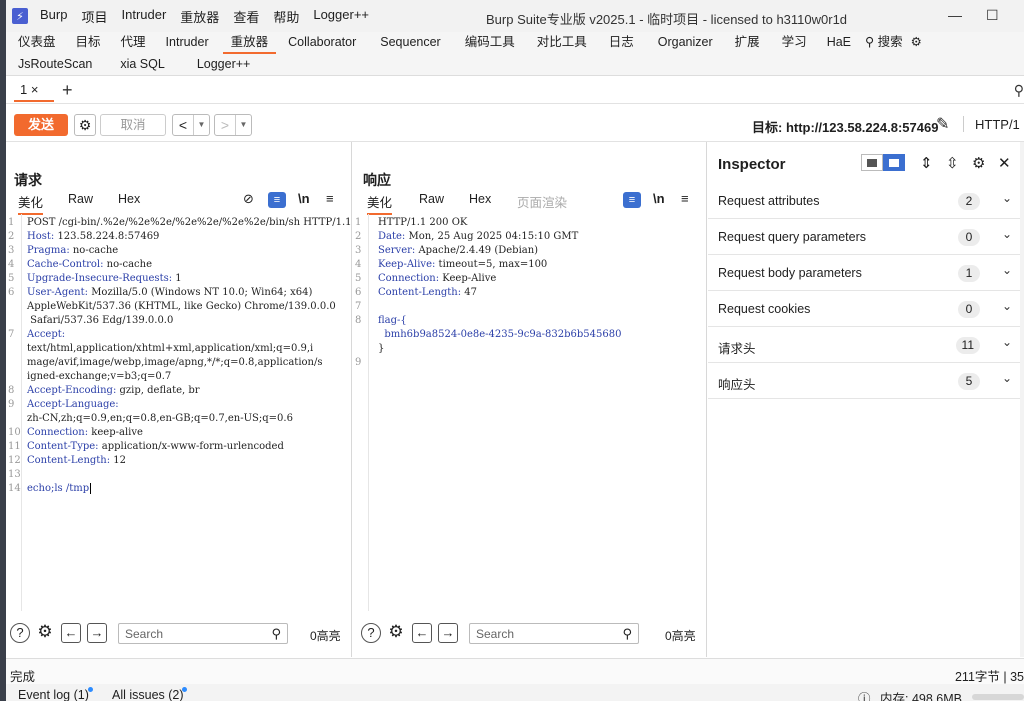 The height and width of the screenshot is (701, 1024). I want to click on inspector-row-label: Request query parameters, so click(792, 237).